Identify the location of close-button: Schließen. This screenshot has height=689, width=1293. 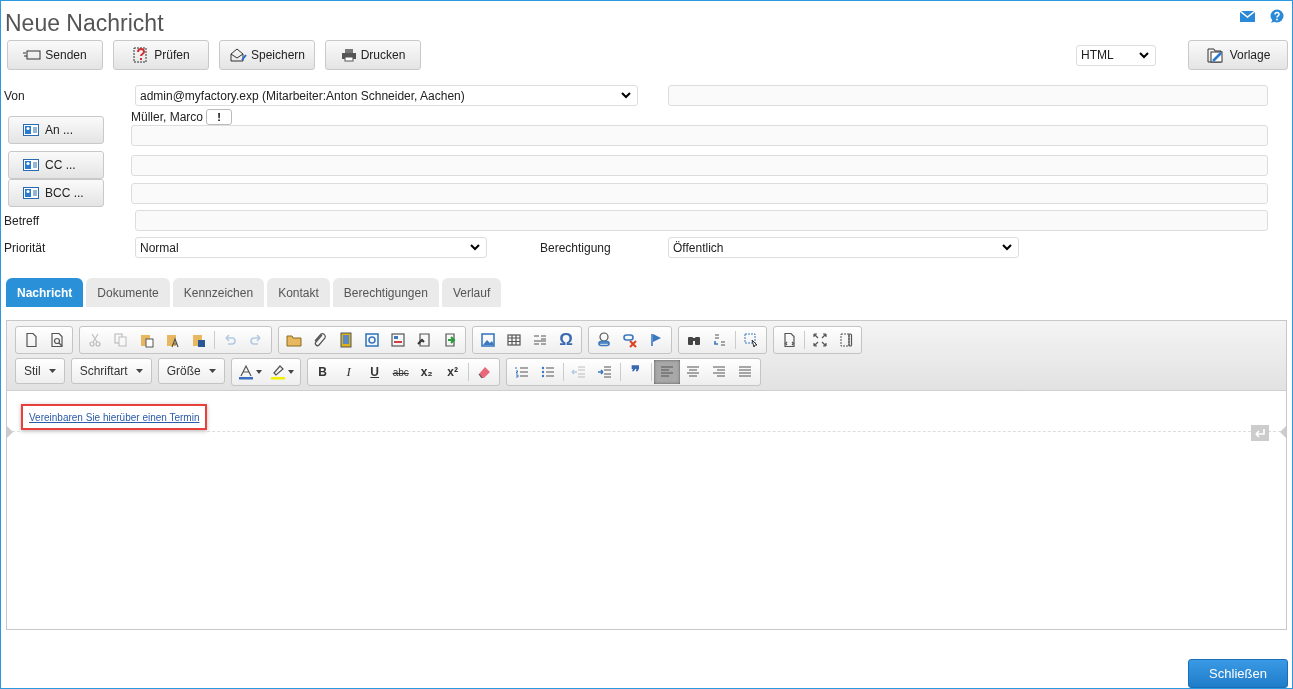
(1238, 673).